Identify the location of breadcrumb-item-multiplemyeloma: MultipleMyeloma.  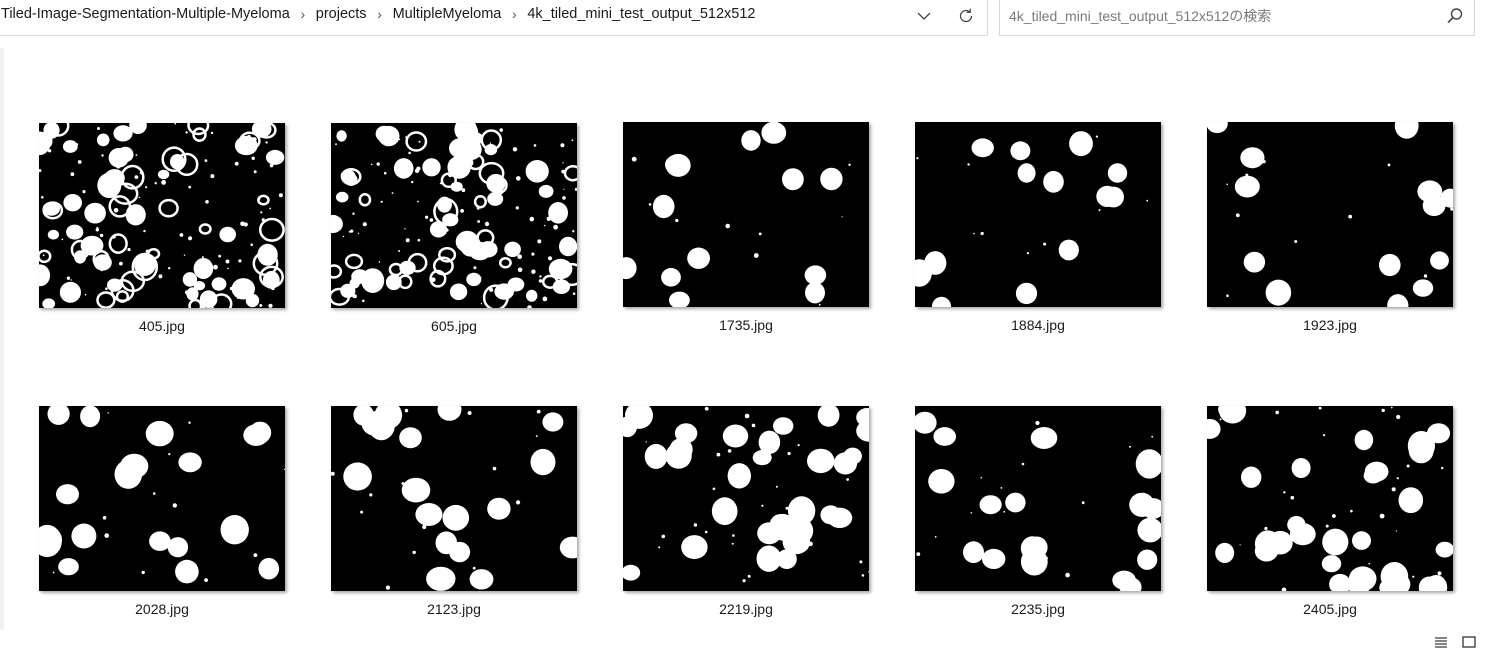
(447, 14).